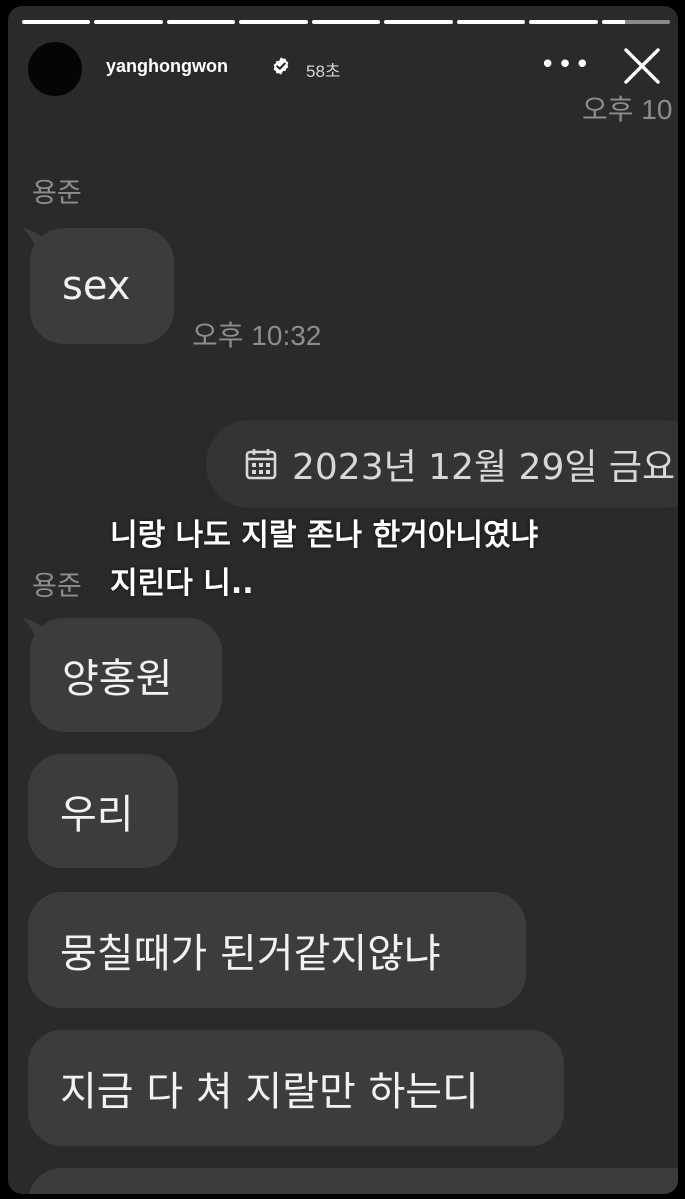 The width and height of the screenshot is (685, 1199). Describe the element at coordinates (117, 679) in the screenshot. I see `message-text: 양홍원` at that location.